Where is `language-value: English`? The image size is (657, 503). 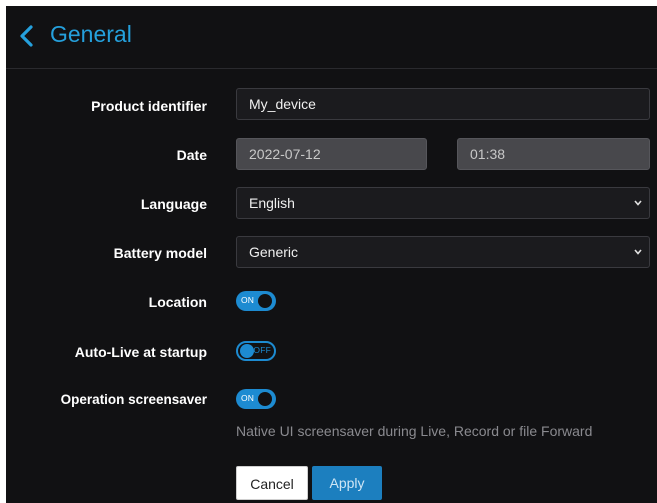 language-value: English is located at coordinates (272, 203).